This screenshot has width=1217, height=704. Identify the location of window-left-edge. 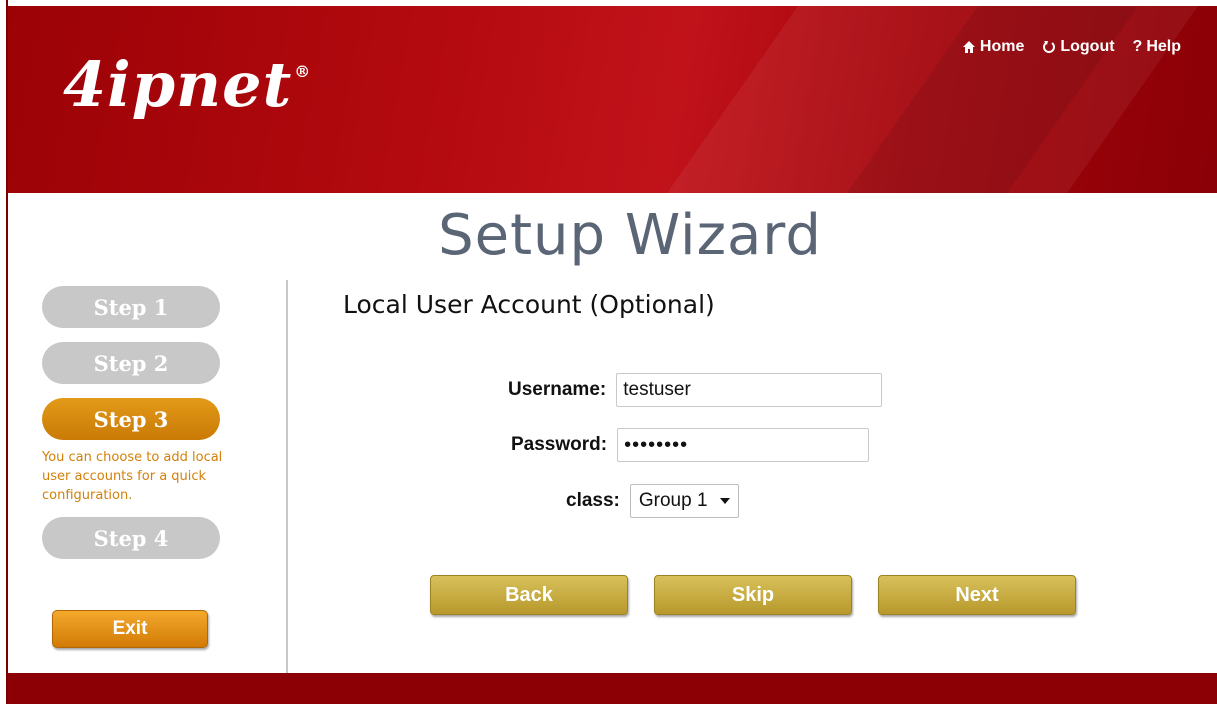
(7, 352).